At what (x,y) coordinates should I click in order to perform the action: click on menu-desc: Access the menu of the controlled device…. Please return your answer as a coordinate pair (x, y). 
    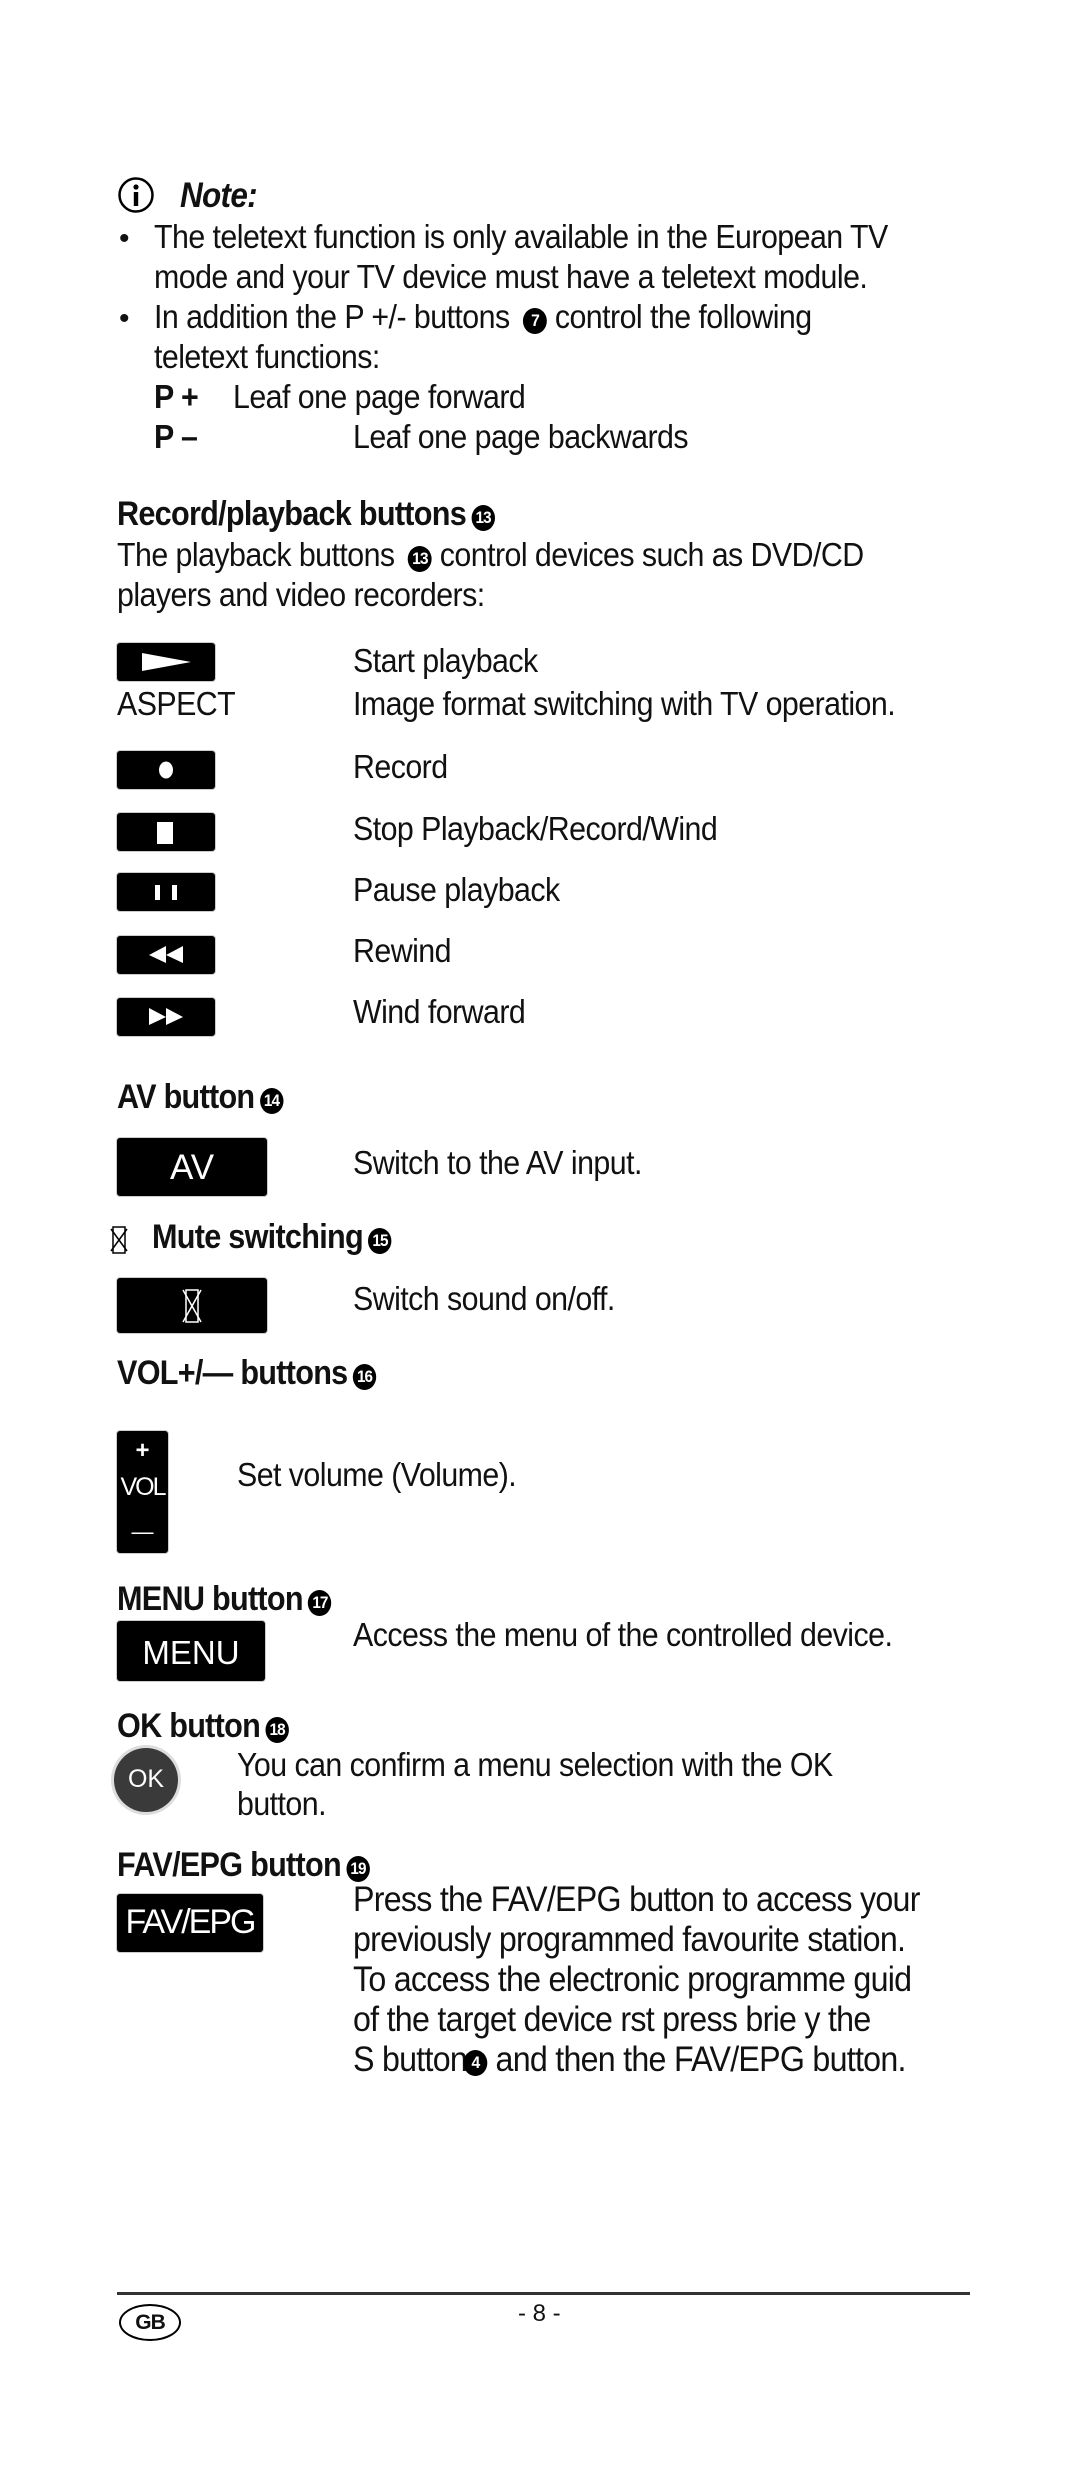
    Looking at the image, I should click on (623, 1634).